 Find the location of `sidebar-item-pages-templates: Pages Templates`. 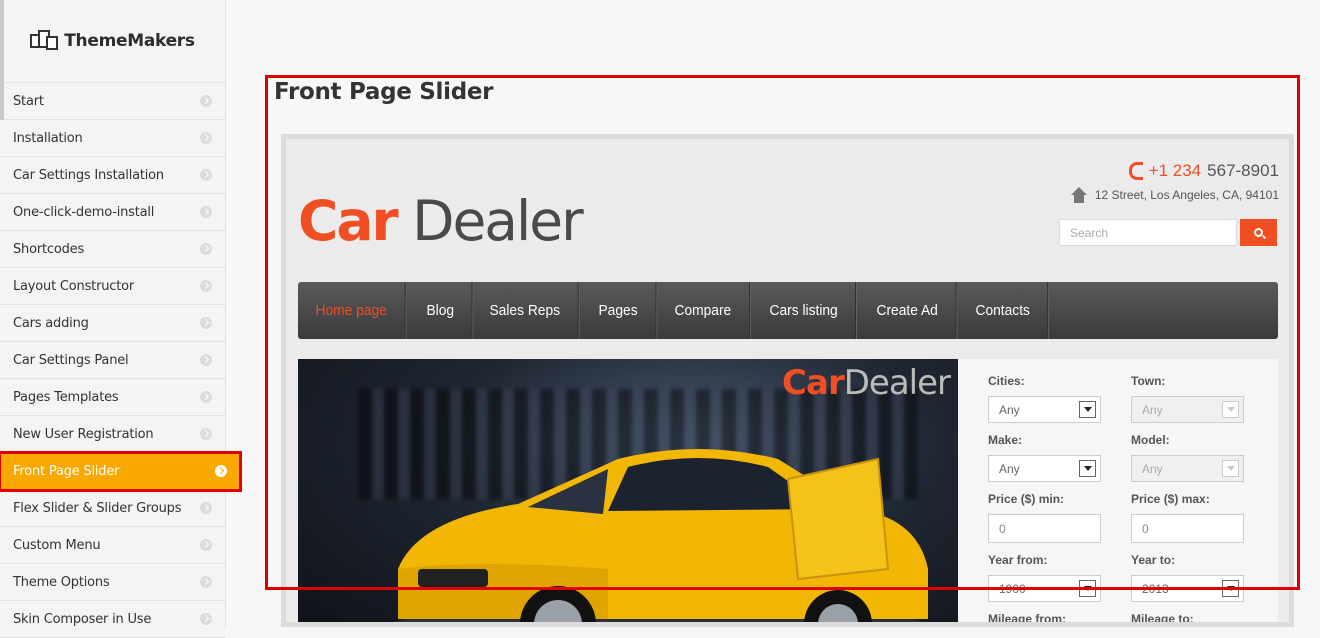

sidebar-item-pages-templates: Pages Templates is located at coordinates (112, 397).